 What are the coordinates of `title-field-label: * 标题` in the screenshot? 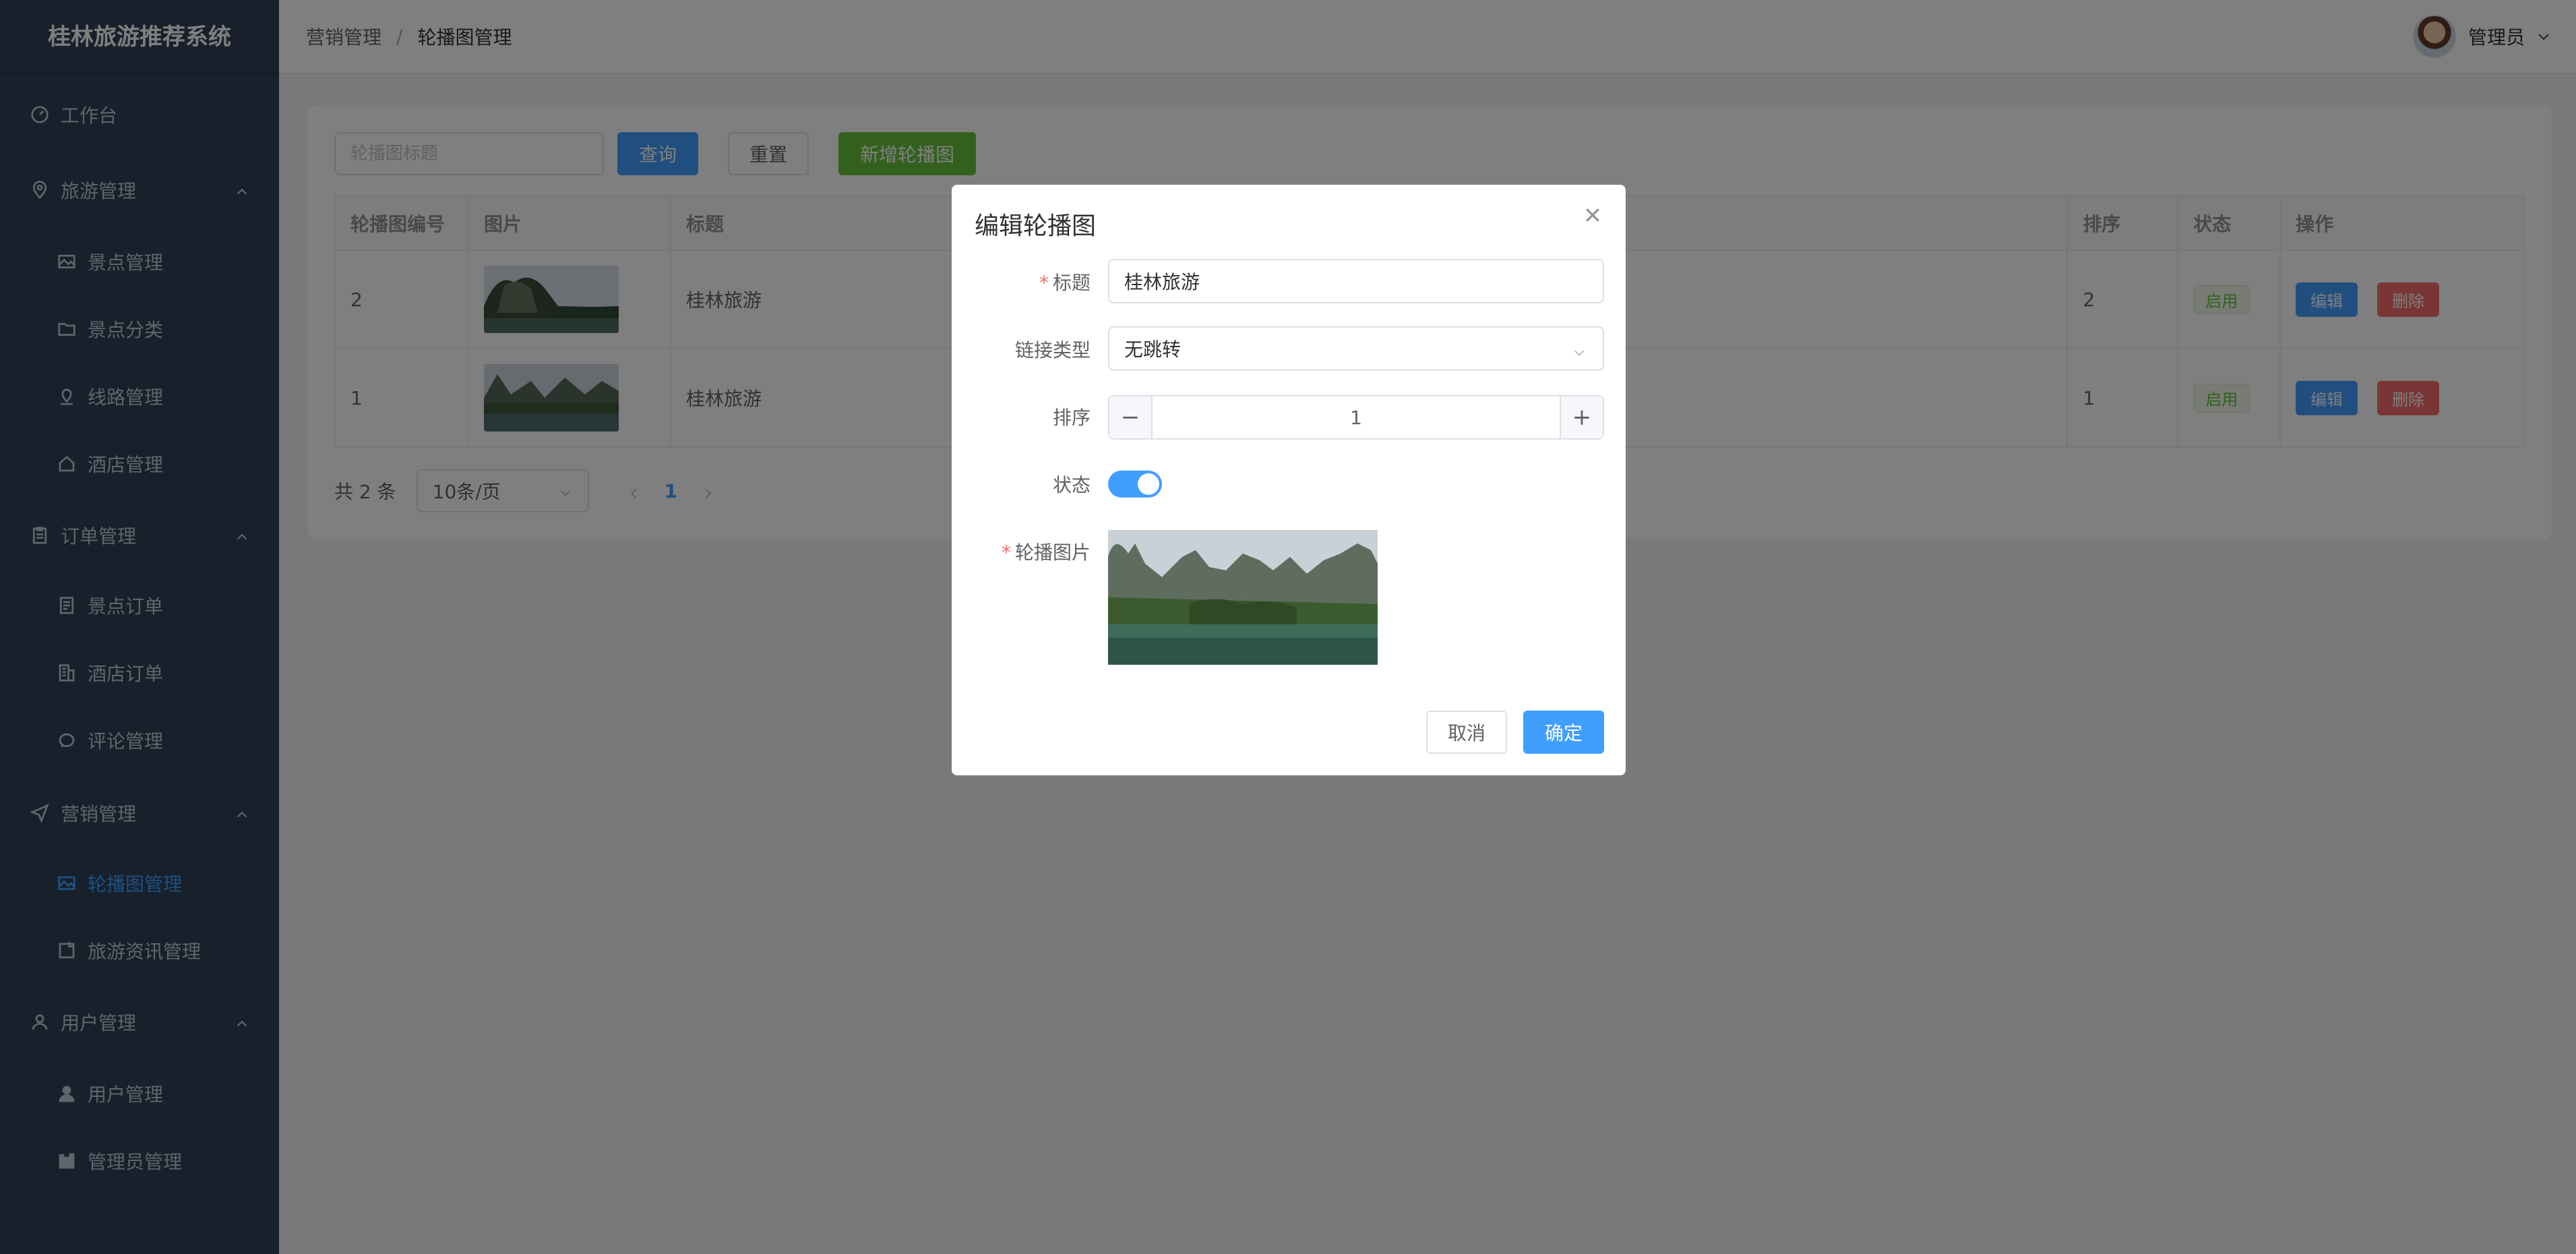 It's located at (1022, 281).